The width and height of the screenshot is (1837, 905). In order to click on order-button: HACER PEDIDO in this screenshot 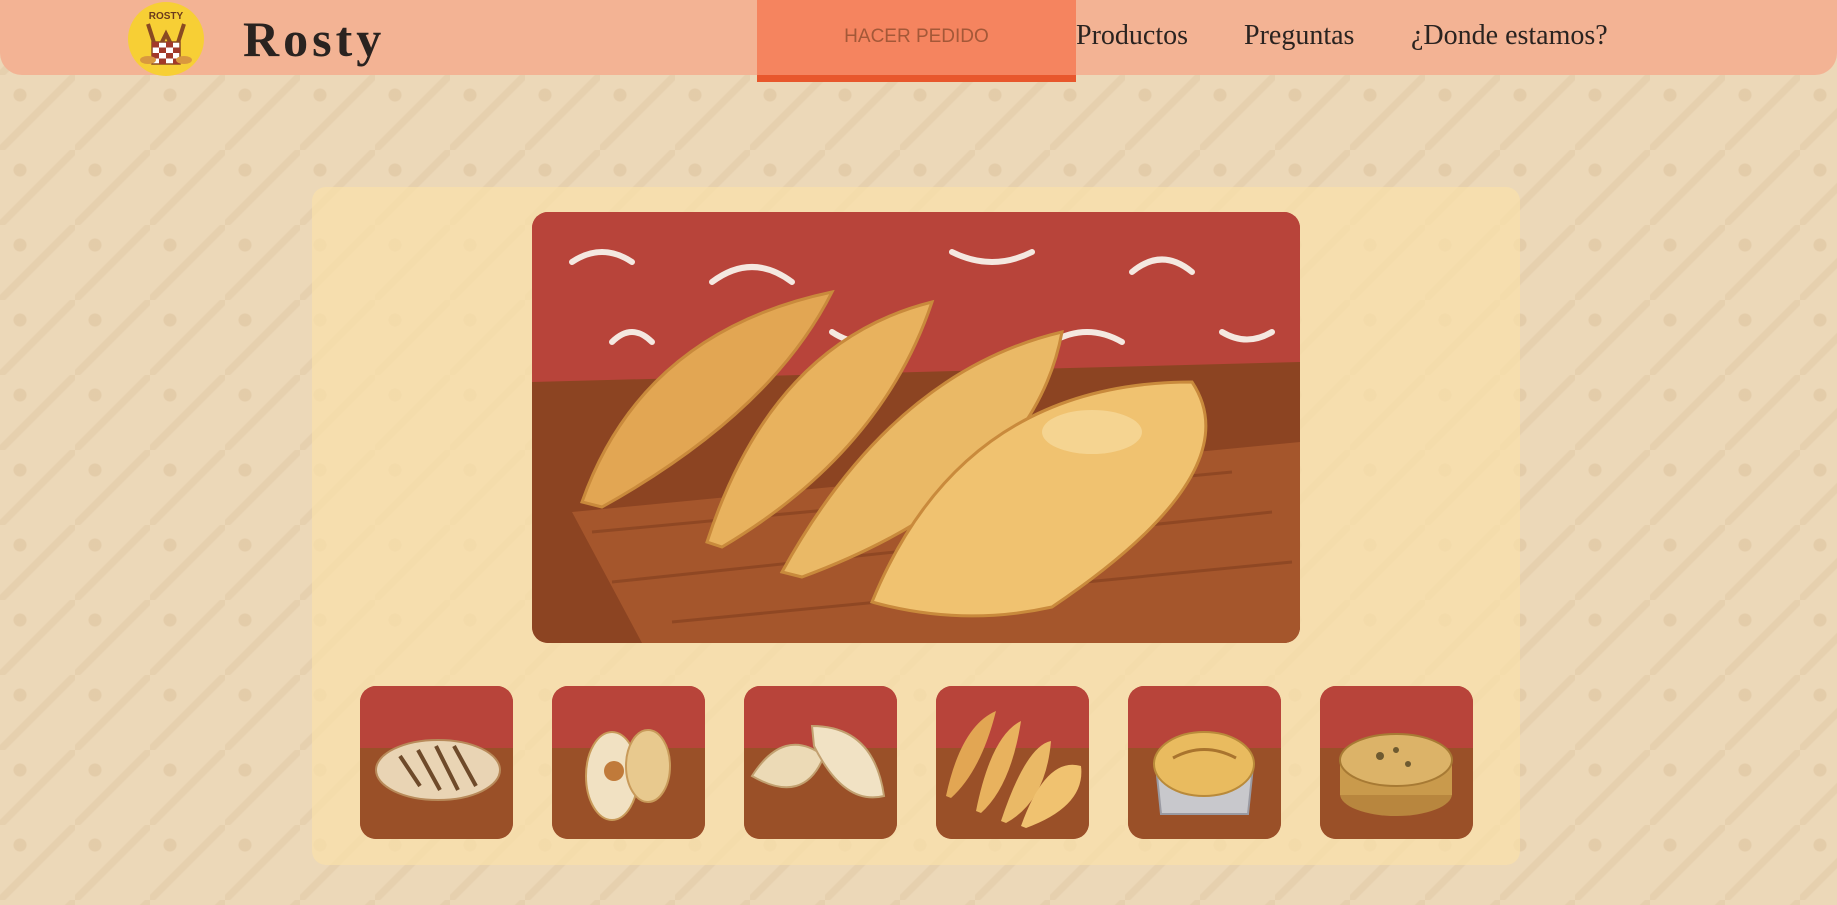, I will do `click(916, 41)`.